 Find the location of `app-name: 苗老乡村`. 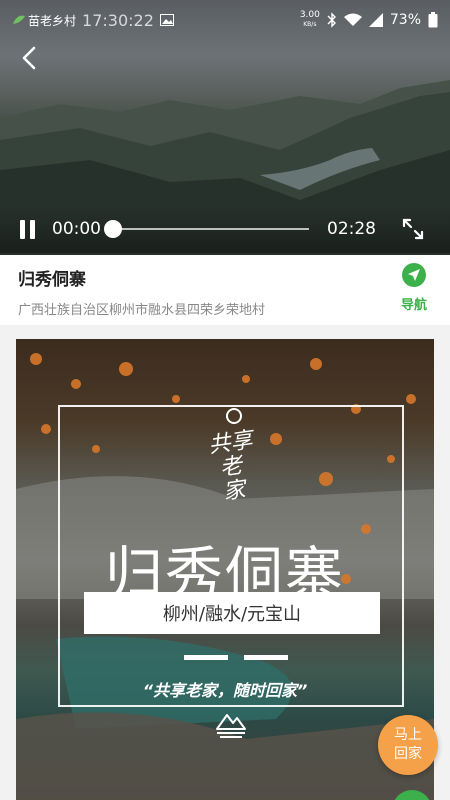

app-name: 苗老乡村 is located at coordinates (52, 20).